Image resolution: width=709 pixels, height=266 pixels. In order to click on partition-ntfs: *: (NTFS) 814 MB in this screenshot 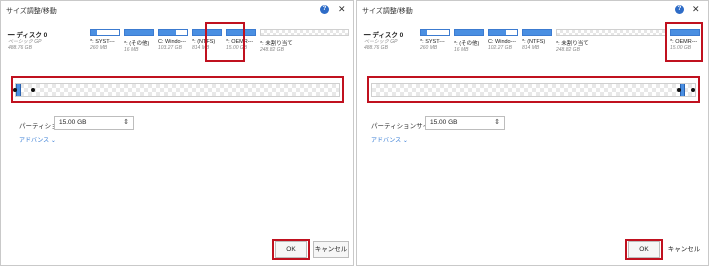, I will do `click(537, 40)`.